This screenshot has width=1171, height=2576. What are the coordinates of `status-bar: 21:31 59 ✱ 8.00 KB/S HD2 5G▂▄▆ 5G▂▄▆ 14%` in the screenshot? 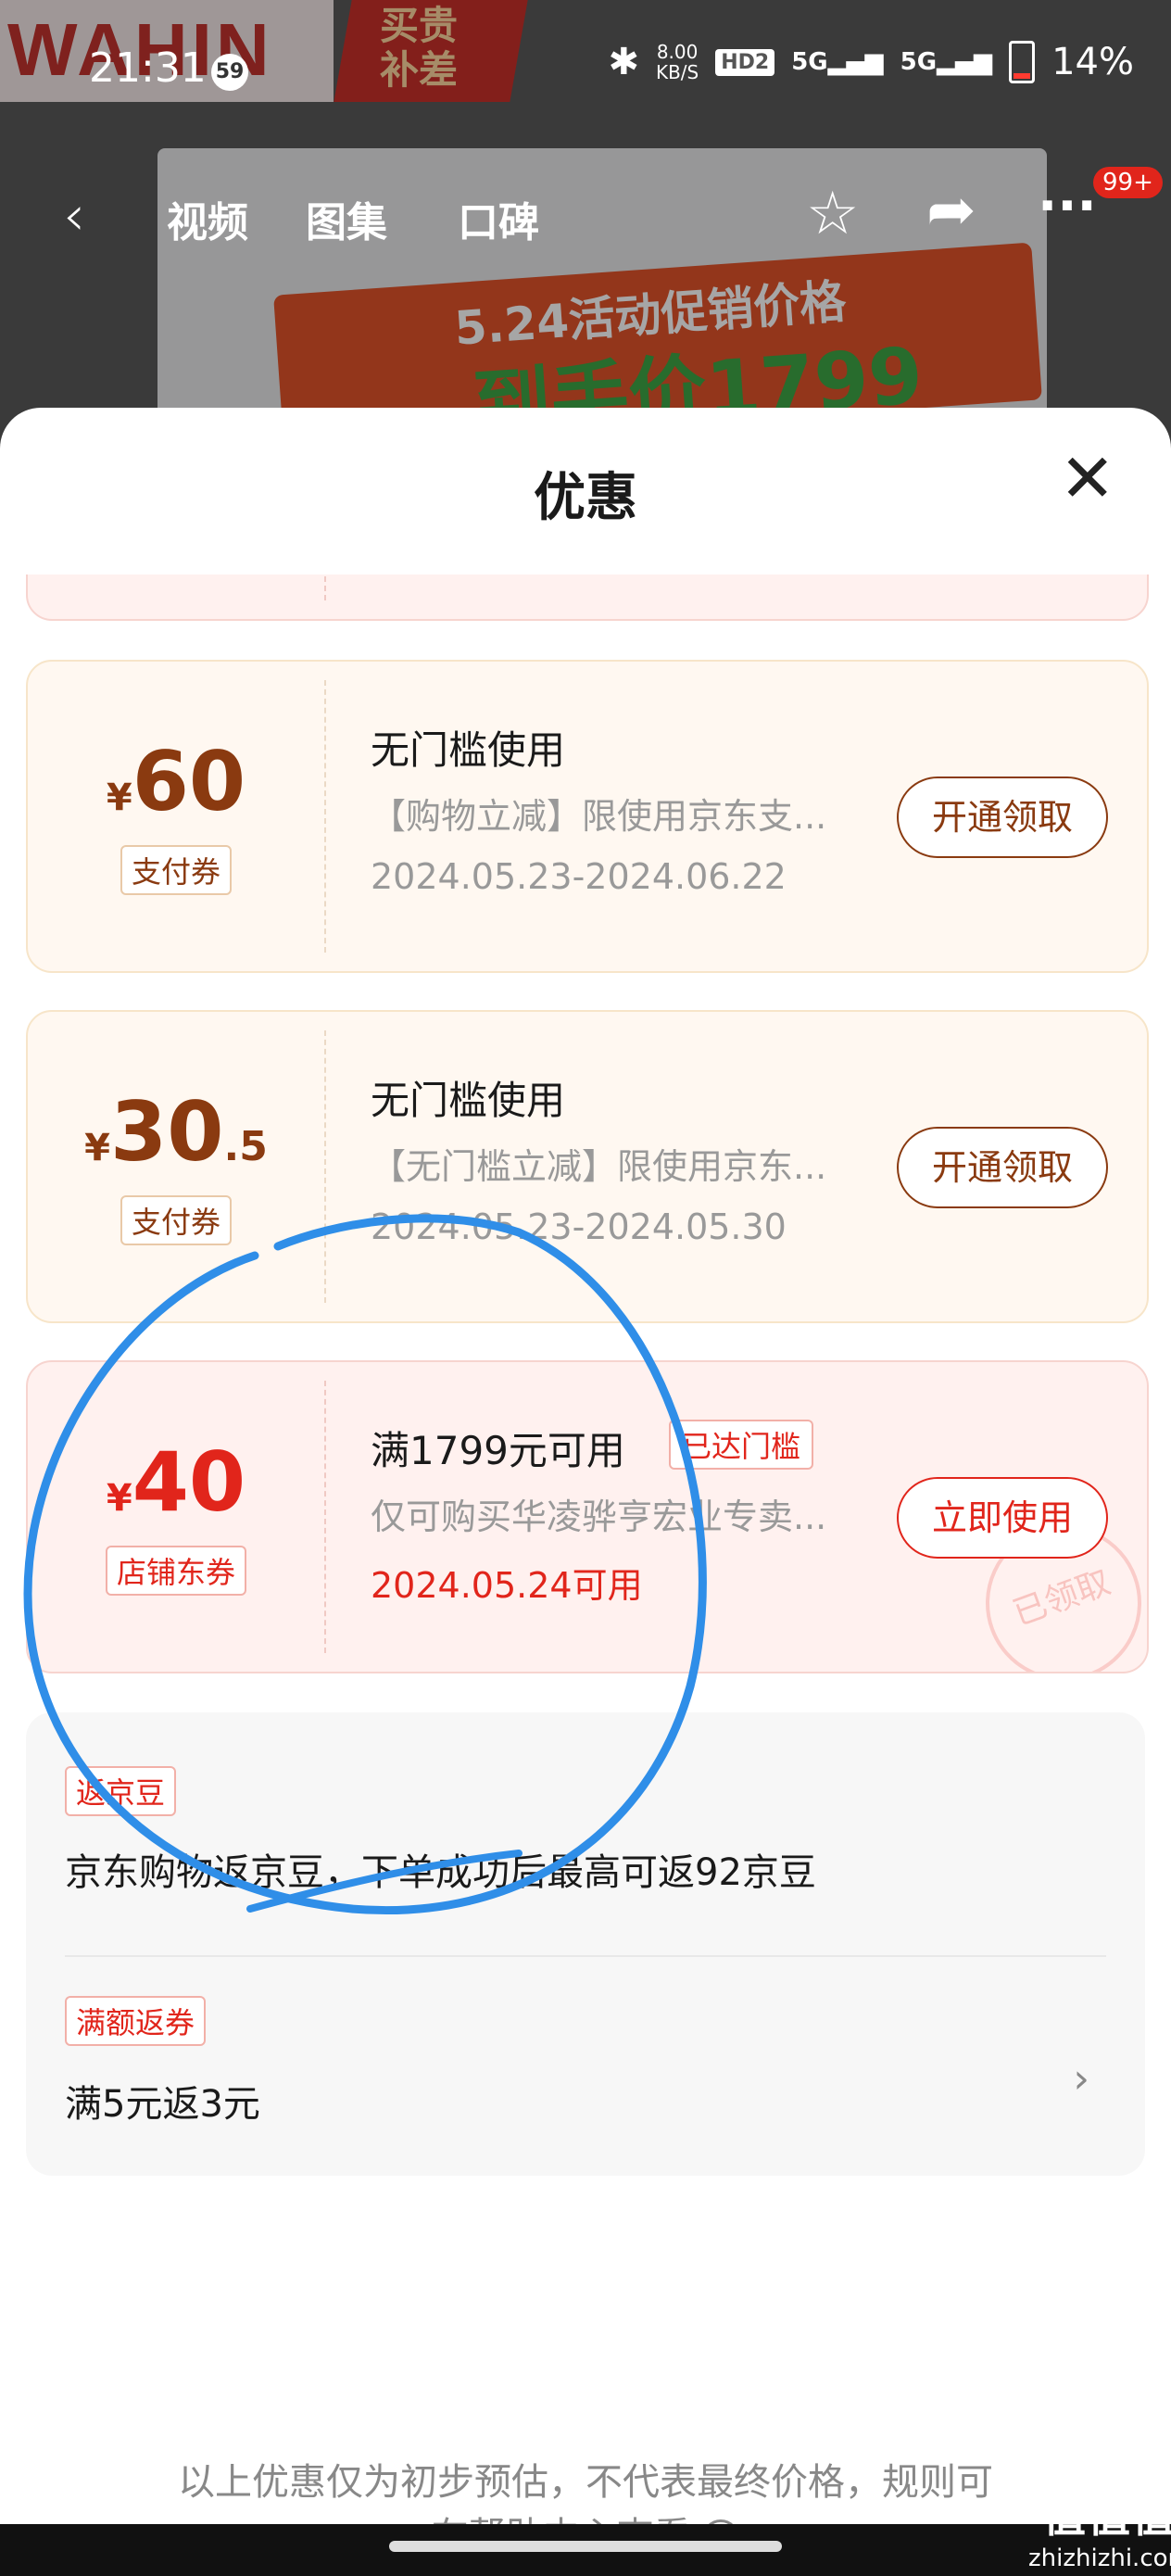 It's located at (585, 69).